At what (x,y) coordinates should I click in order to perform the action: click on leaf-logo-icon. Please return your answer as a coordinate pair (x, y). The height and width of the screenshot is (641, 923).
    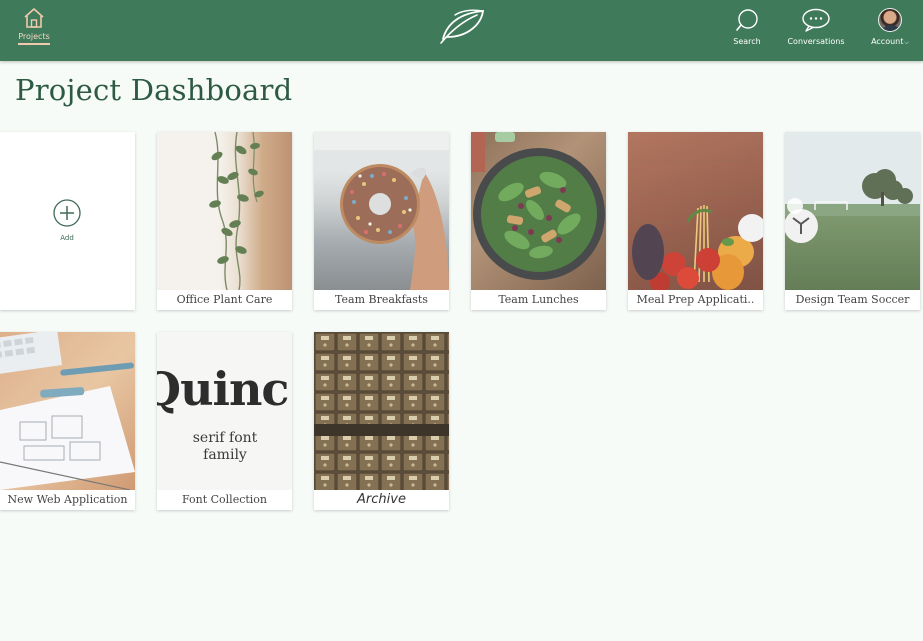
    Looking at the image, I should click on (463, 25).